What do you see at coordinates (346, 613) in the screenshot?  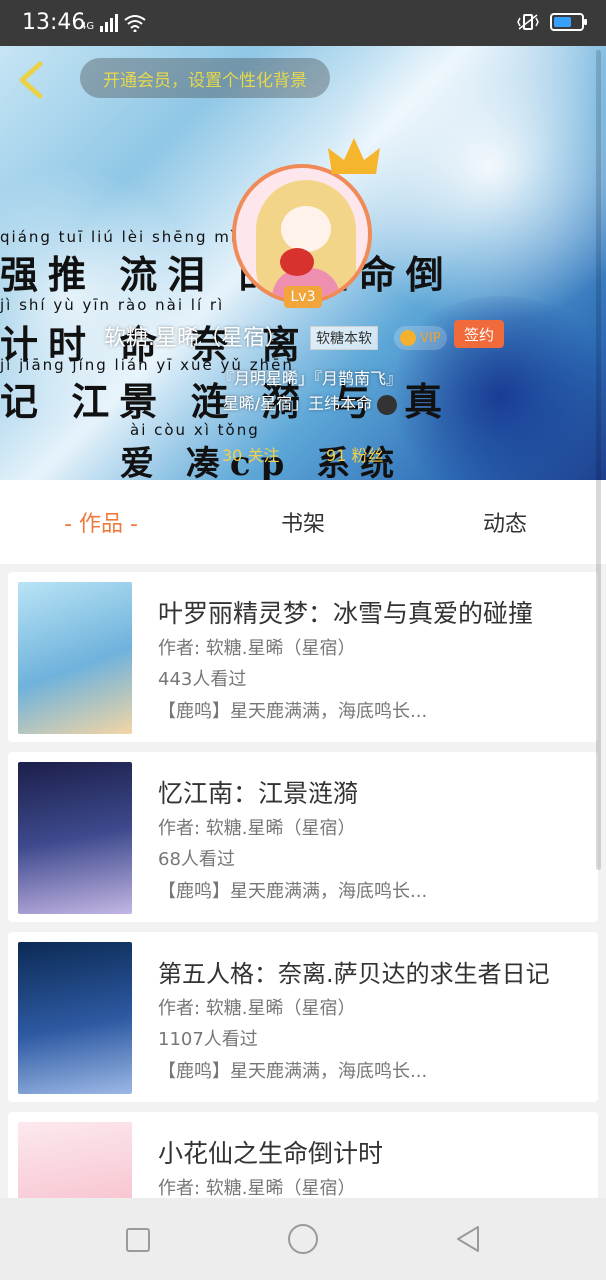 I see `book-title: 叶罗丽精灵梦：冰雪与真爱的碰撞` at bounding box center [346, 613].